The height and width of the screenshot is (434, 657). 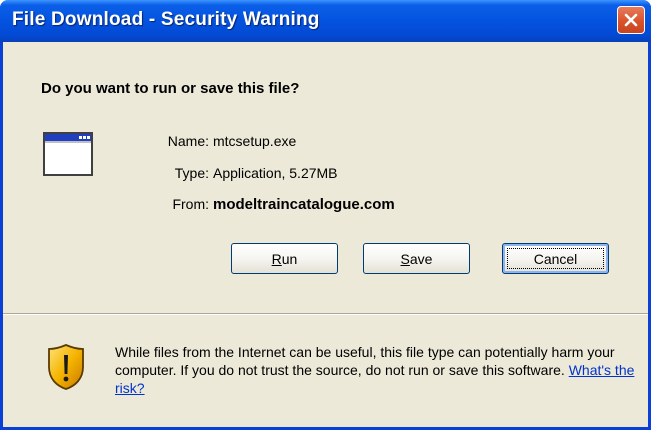 What do you see at coordinates (188, 141) in the screenshot?
I see `name-label: Name:` at bounding box center [188, 141].